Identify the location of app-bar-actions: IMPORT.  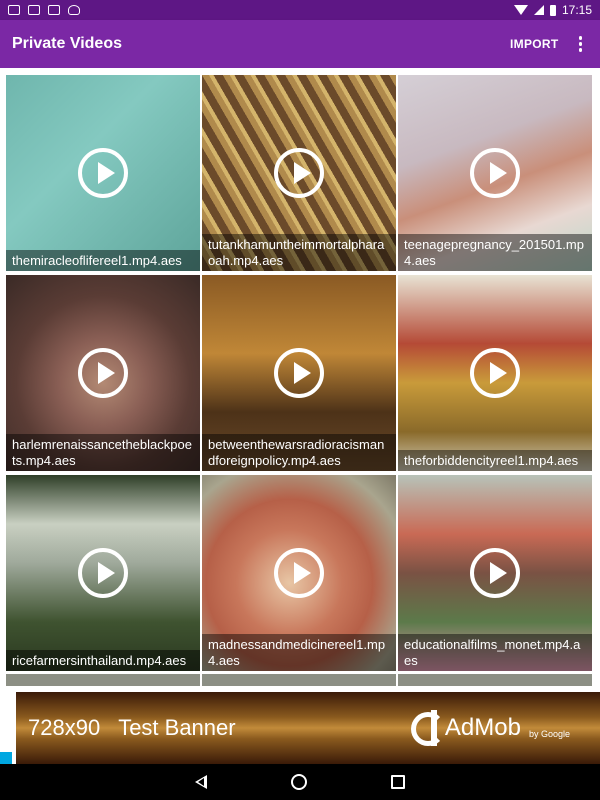
(548, 44).